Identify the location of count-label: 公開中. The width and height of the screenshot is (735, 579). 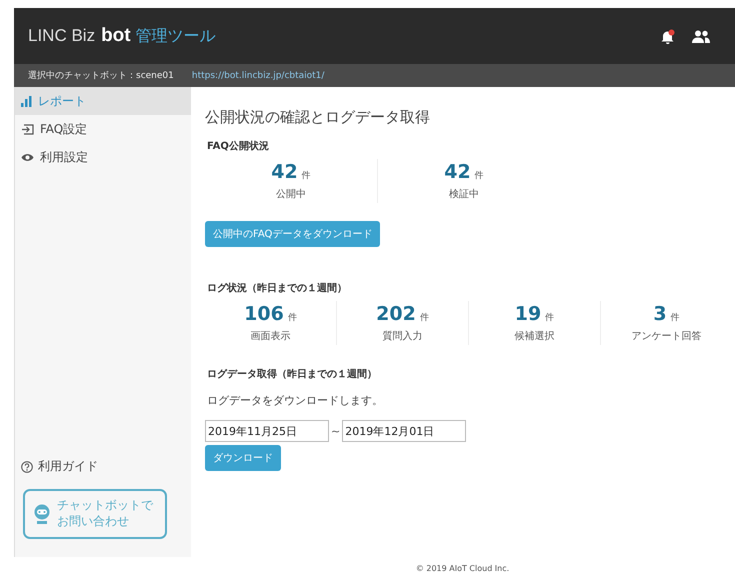
(291, 194).